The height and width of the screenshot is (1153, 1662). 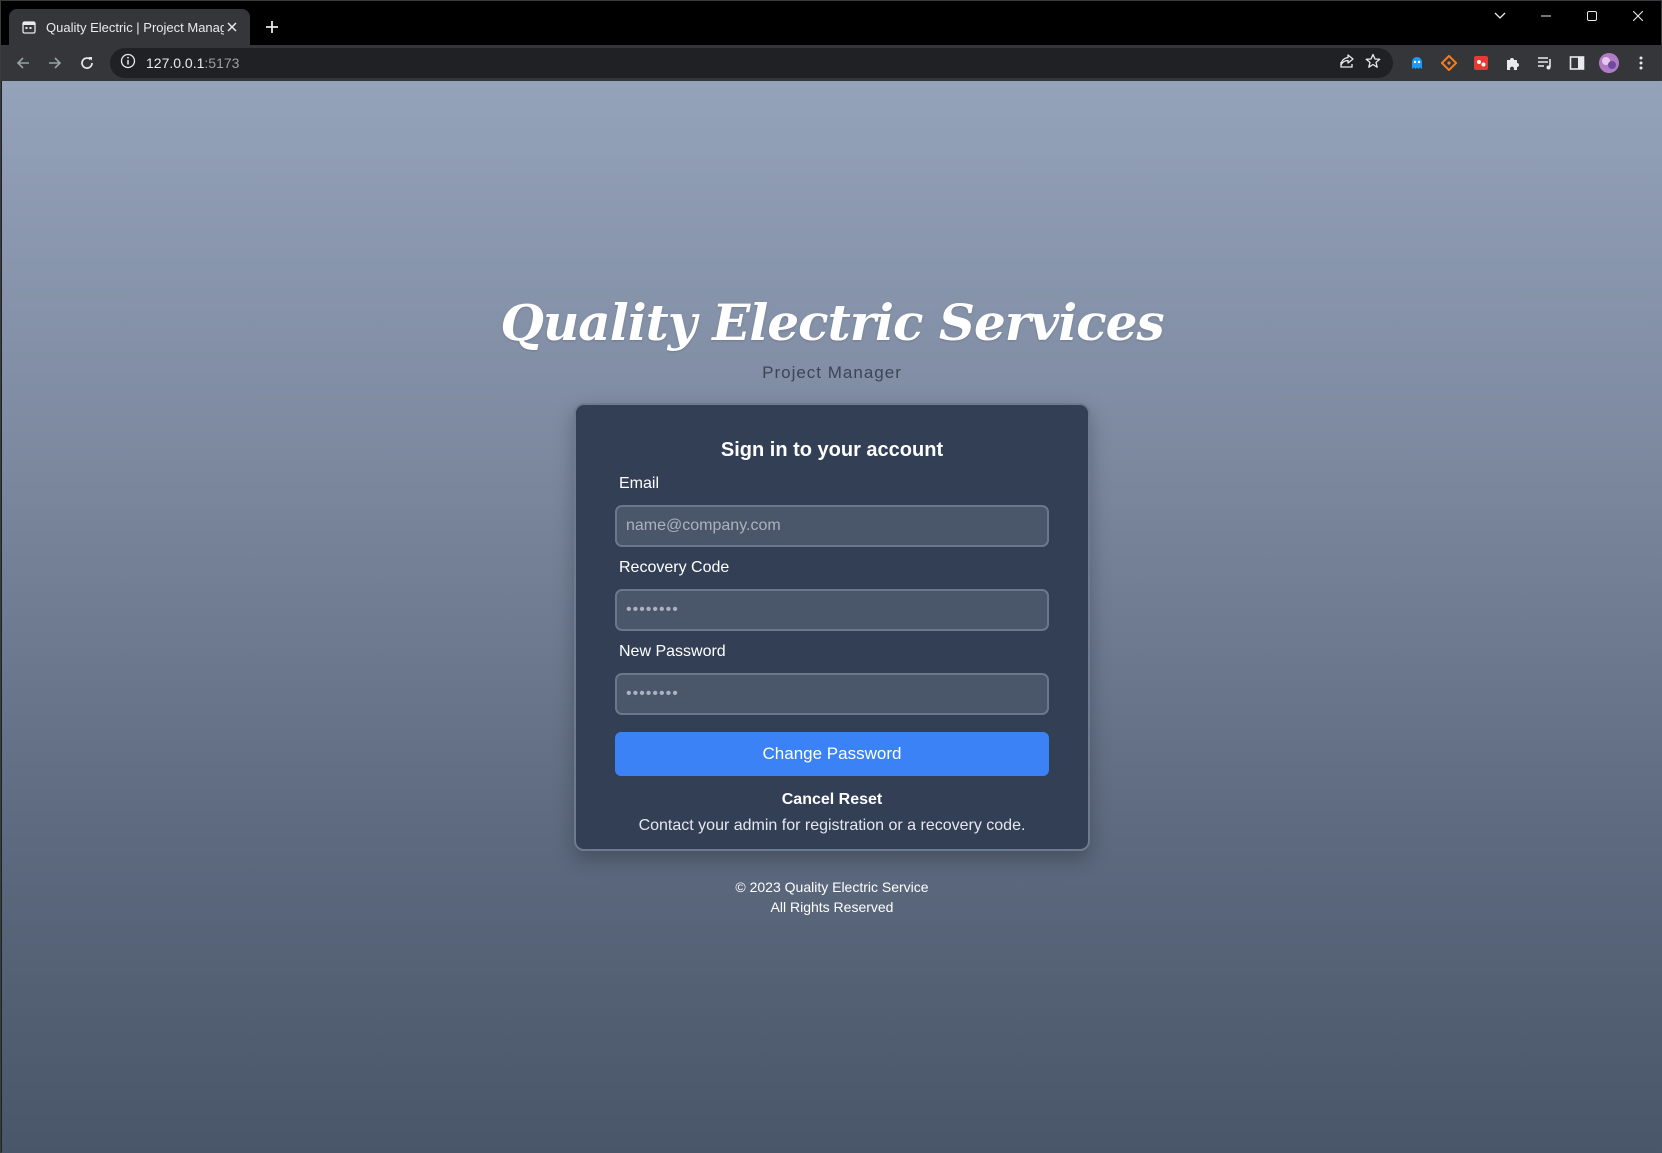 What do you see at coordinates (1347, 63) in the screenshot?
I see `share-icon` at bounding box center [1347, 63].